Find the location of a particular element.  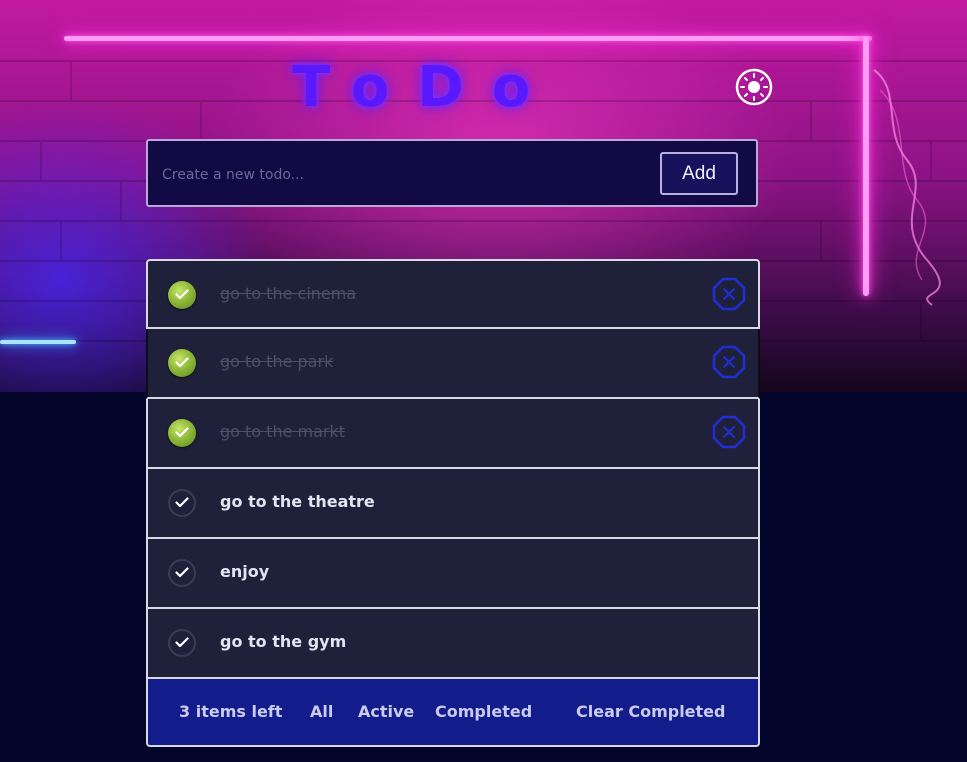

filter-all: All is located at coordinates (321, 711).